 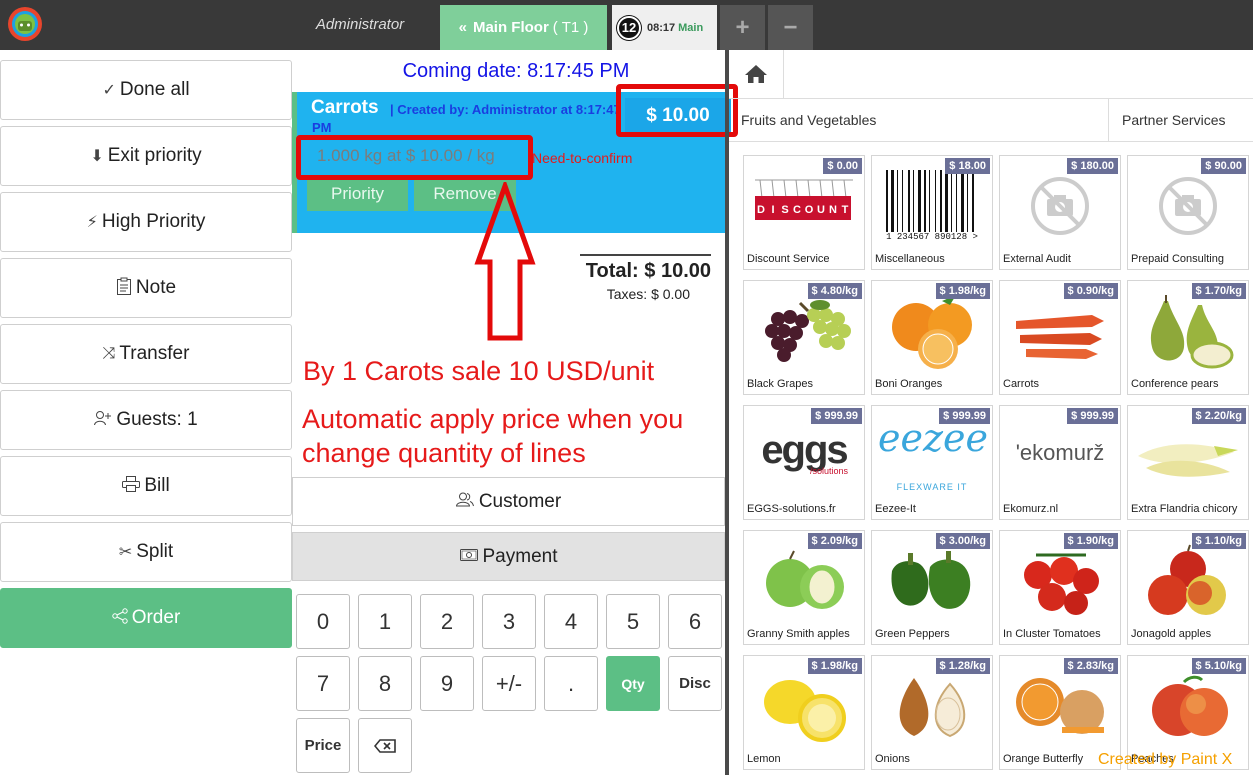 What do you see at coordinates (933, 454) in the screenshot?
I see `product-image: eezee FLEXWARE IT` at bounding box center [933, 454].